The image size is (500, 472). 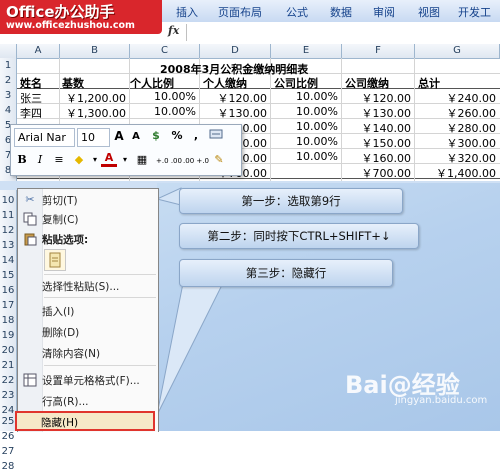 I want to click on tab-insert: 插入, so click(x=187, y=12).